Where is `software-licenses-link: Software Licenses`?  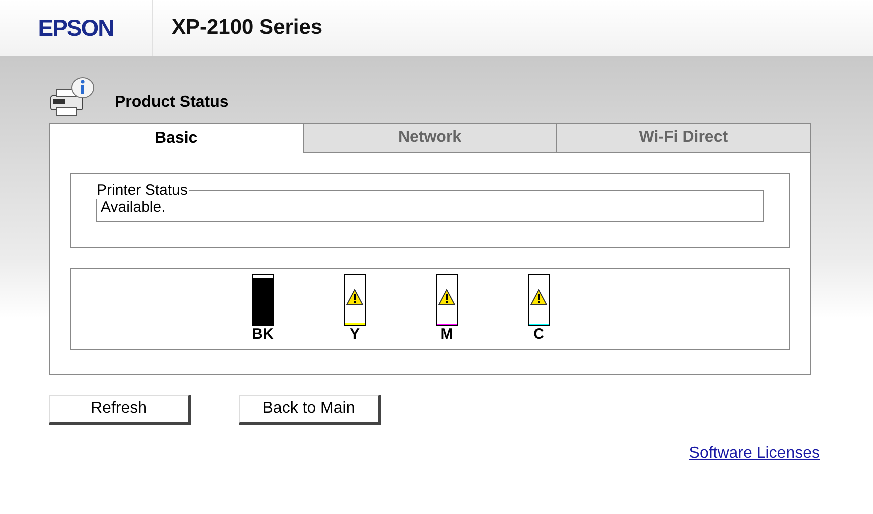
software-licenses-link: Software Licenses is located at coordinates (754, 454).